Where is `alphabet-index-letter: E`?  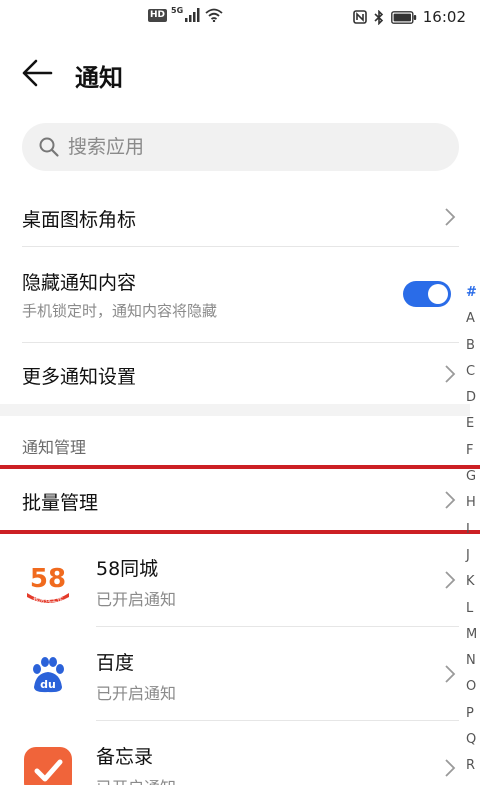 alphabet-index-letter: E is located at coordinates (473, 424).